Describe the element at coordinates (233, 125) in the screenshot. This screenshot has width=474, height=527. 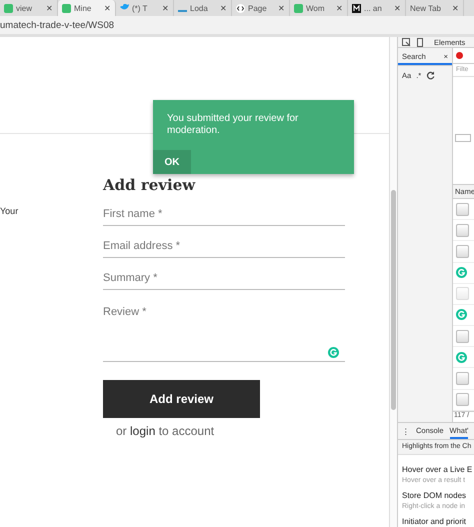
I see `toast-message: You submitted your review for moderation.` at that location.